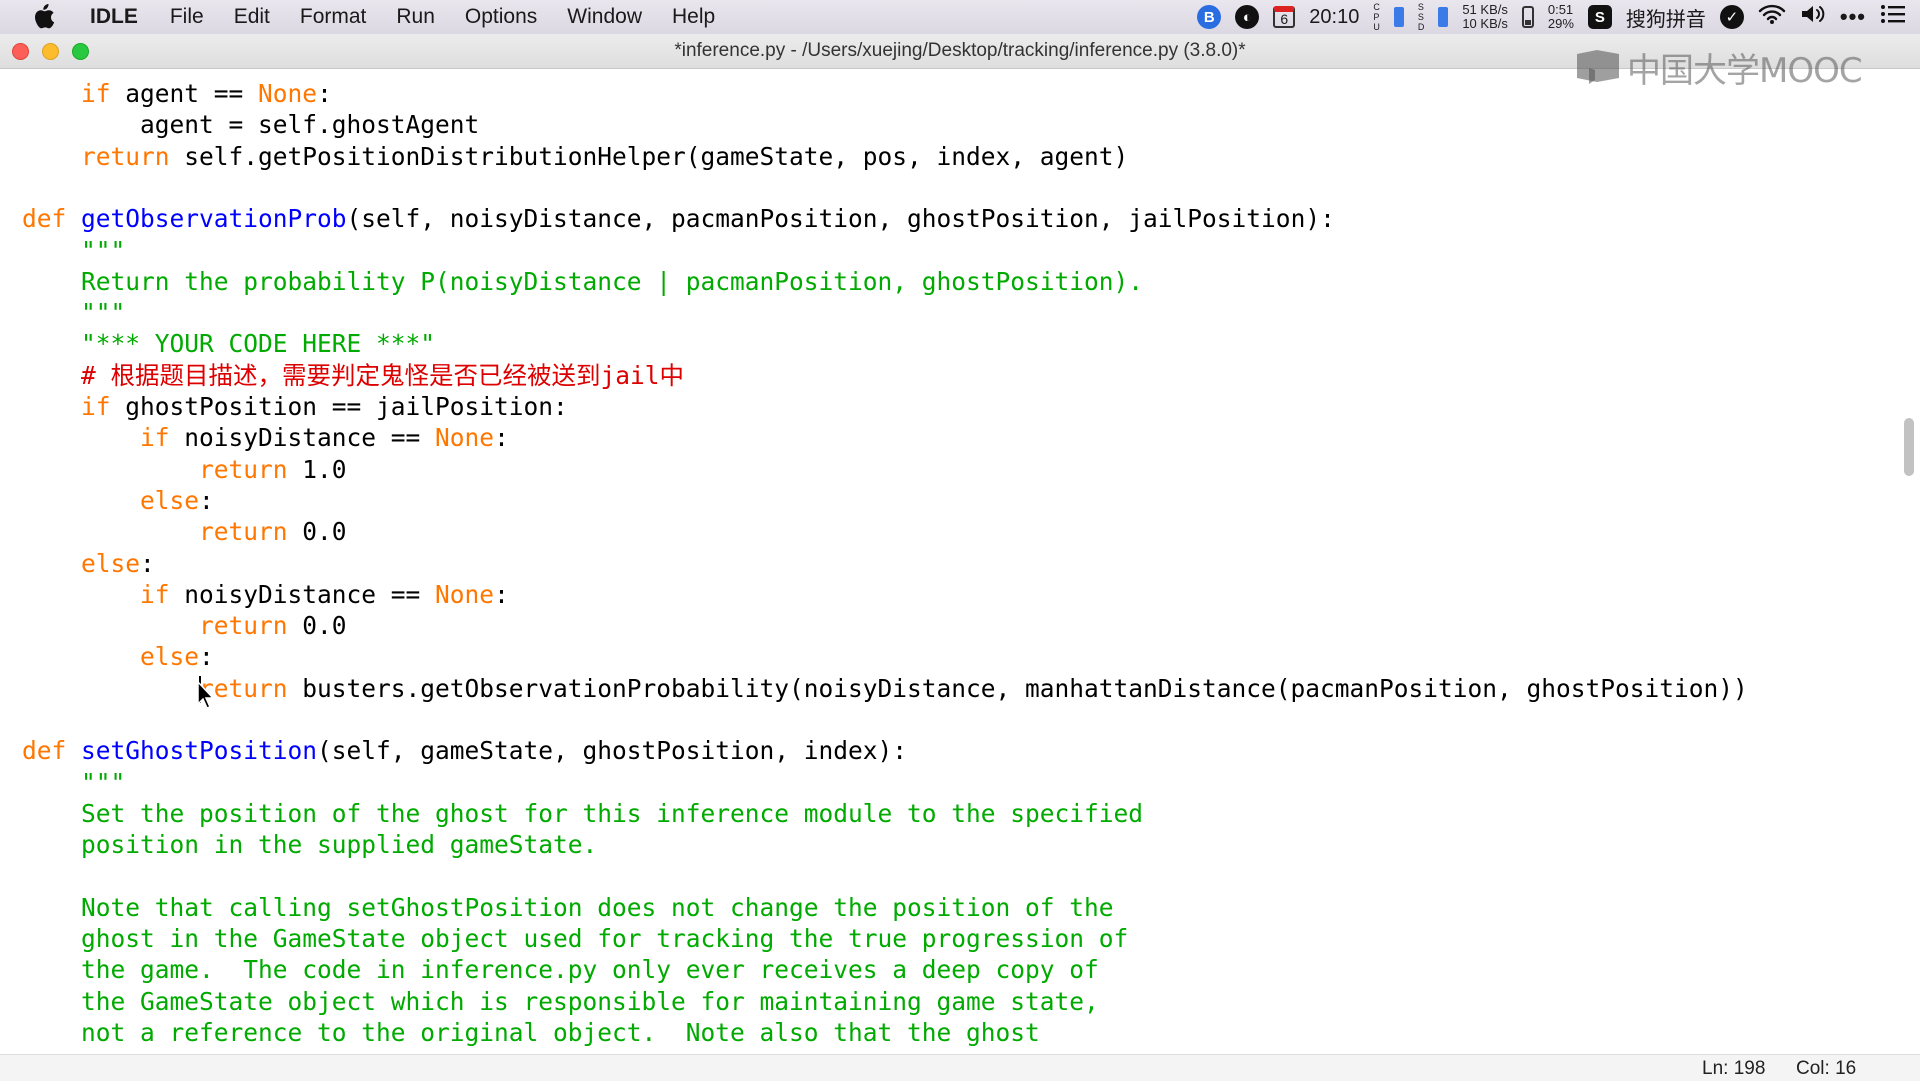 The image size is (1920, 1081). What do you see at coordinates (1853, 17) in the screenshot?
I see `more-icon: •••` at bounding box center [1853, 17].